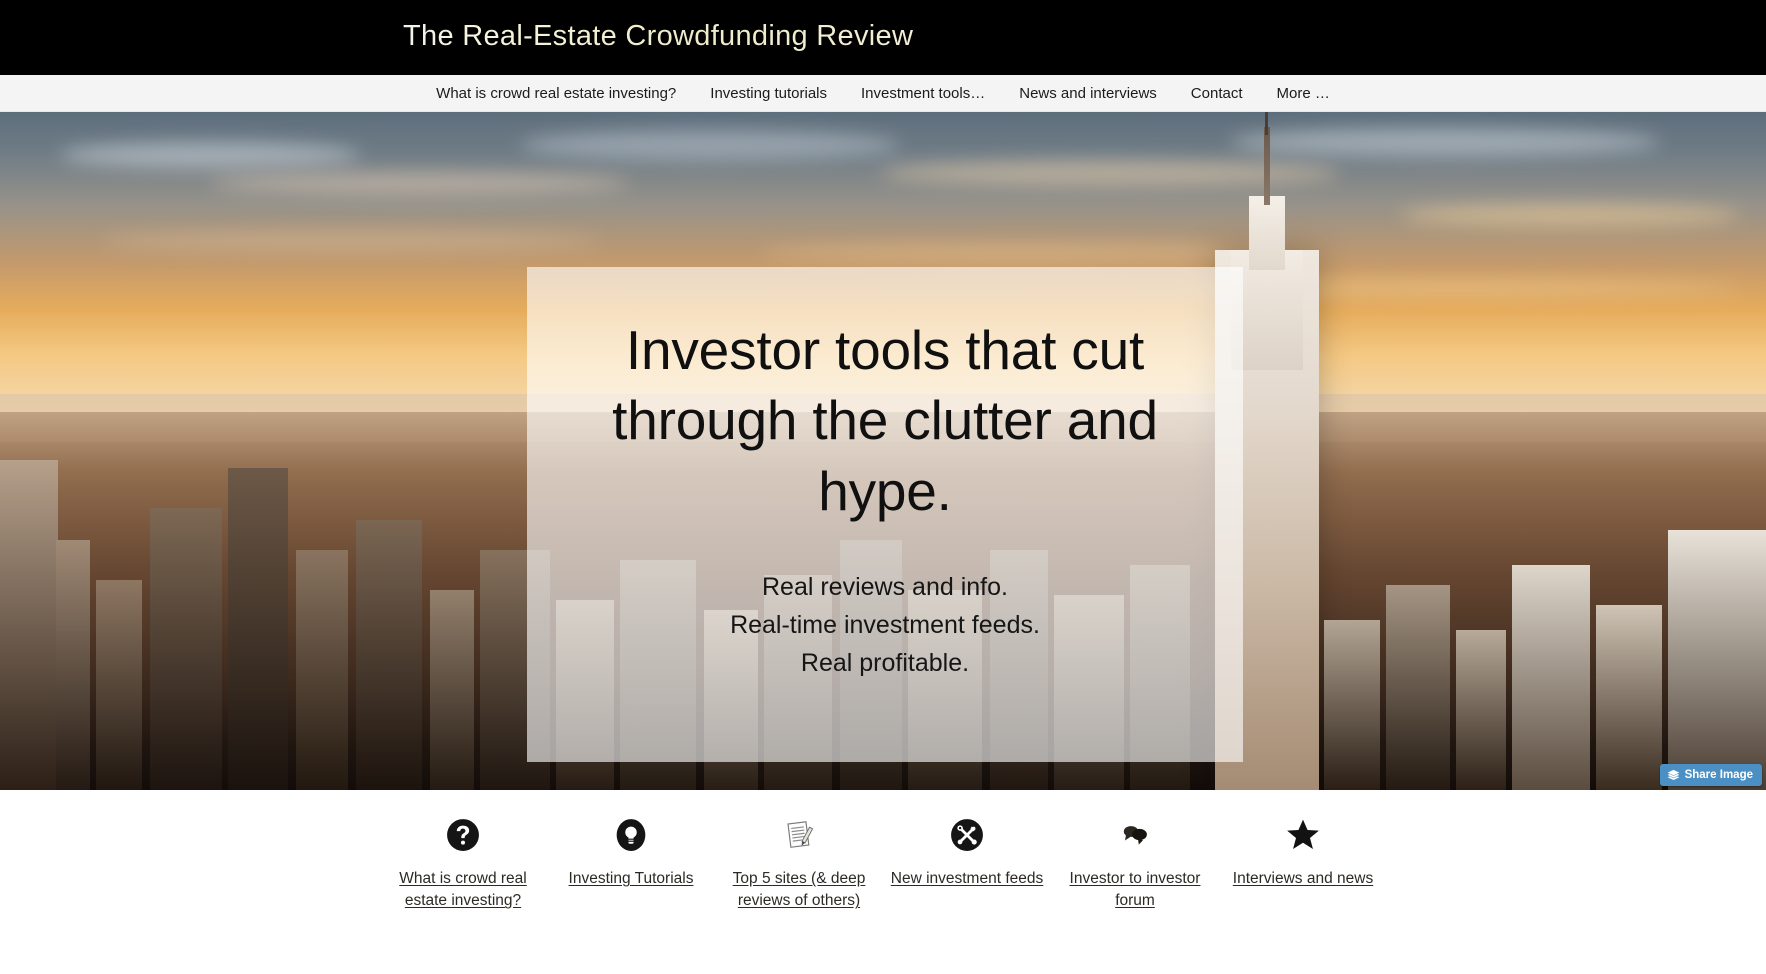  I want to click on quick-link-investor-to-investor-forum: Investor to investor forum, so click(1135, 893).